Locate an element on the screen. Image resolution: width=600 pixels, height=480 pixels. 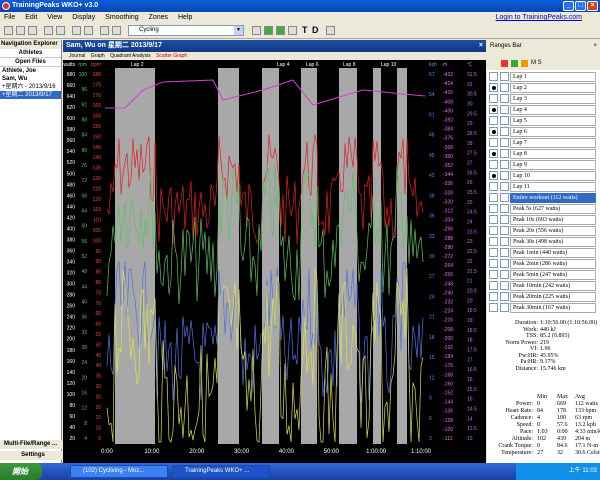
range-row: Lap 8 is located at coordinates (543, 153).